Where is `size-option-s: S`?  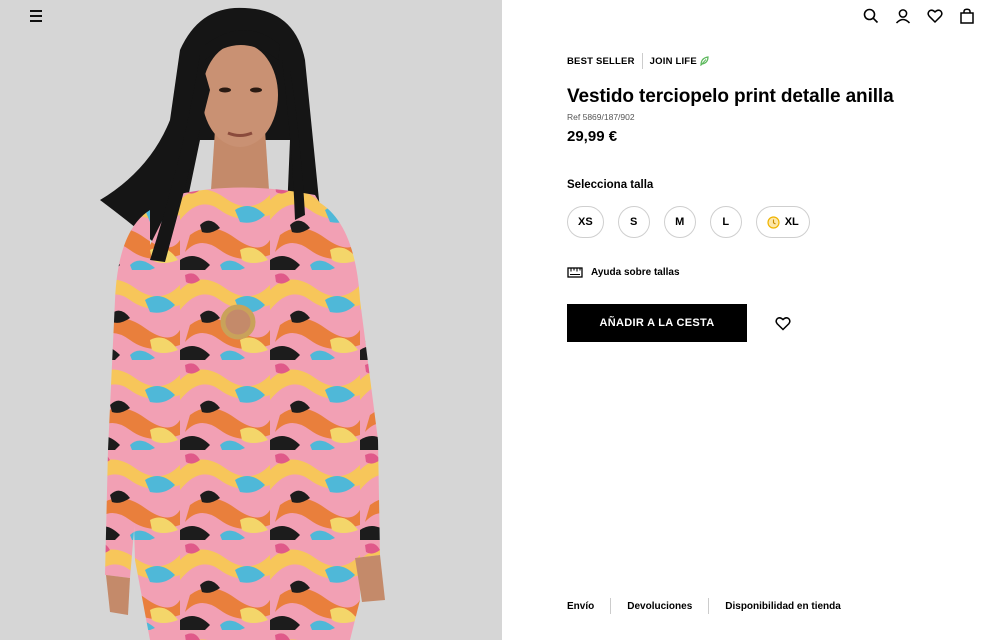
size-option-s: S is located at coordinates (633, 222).